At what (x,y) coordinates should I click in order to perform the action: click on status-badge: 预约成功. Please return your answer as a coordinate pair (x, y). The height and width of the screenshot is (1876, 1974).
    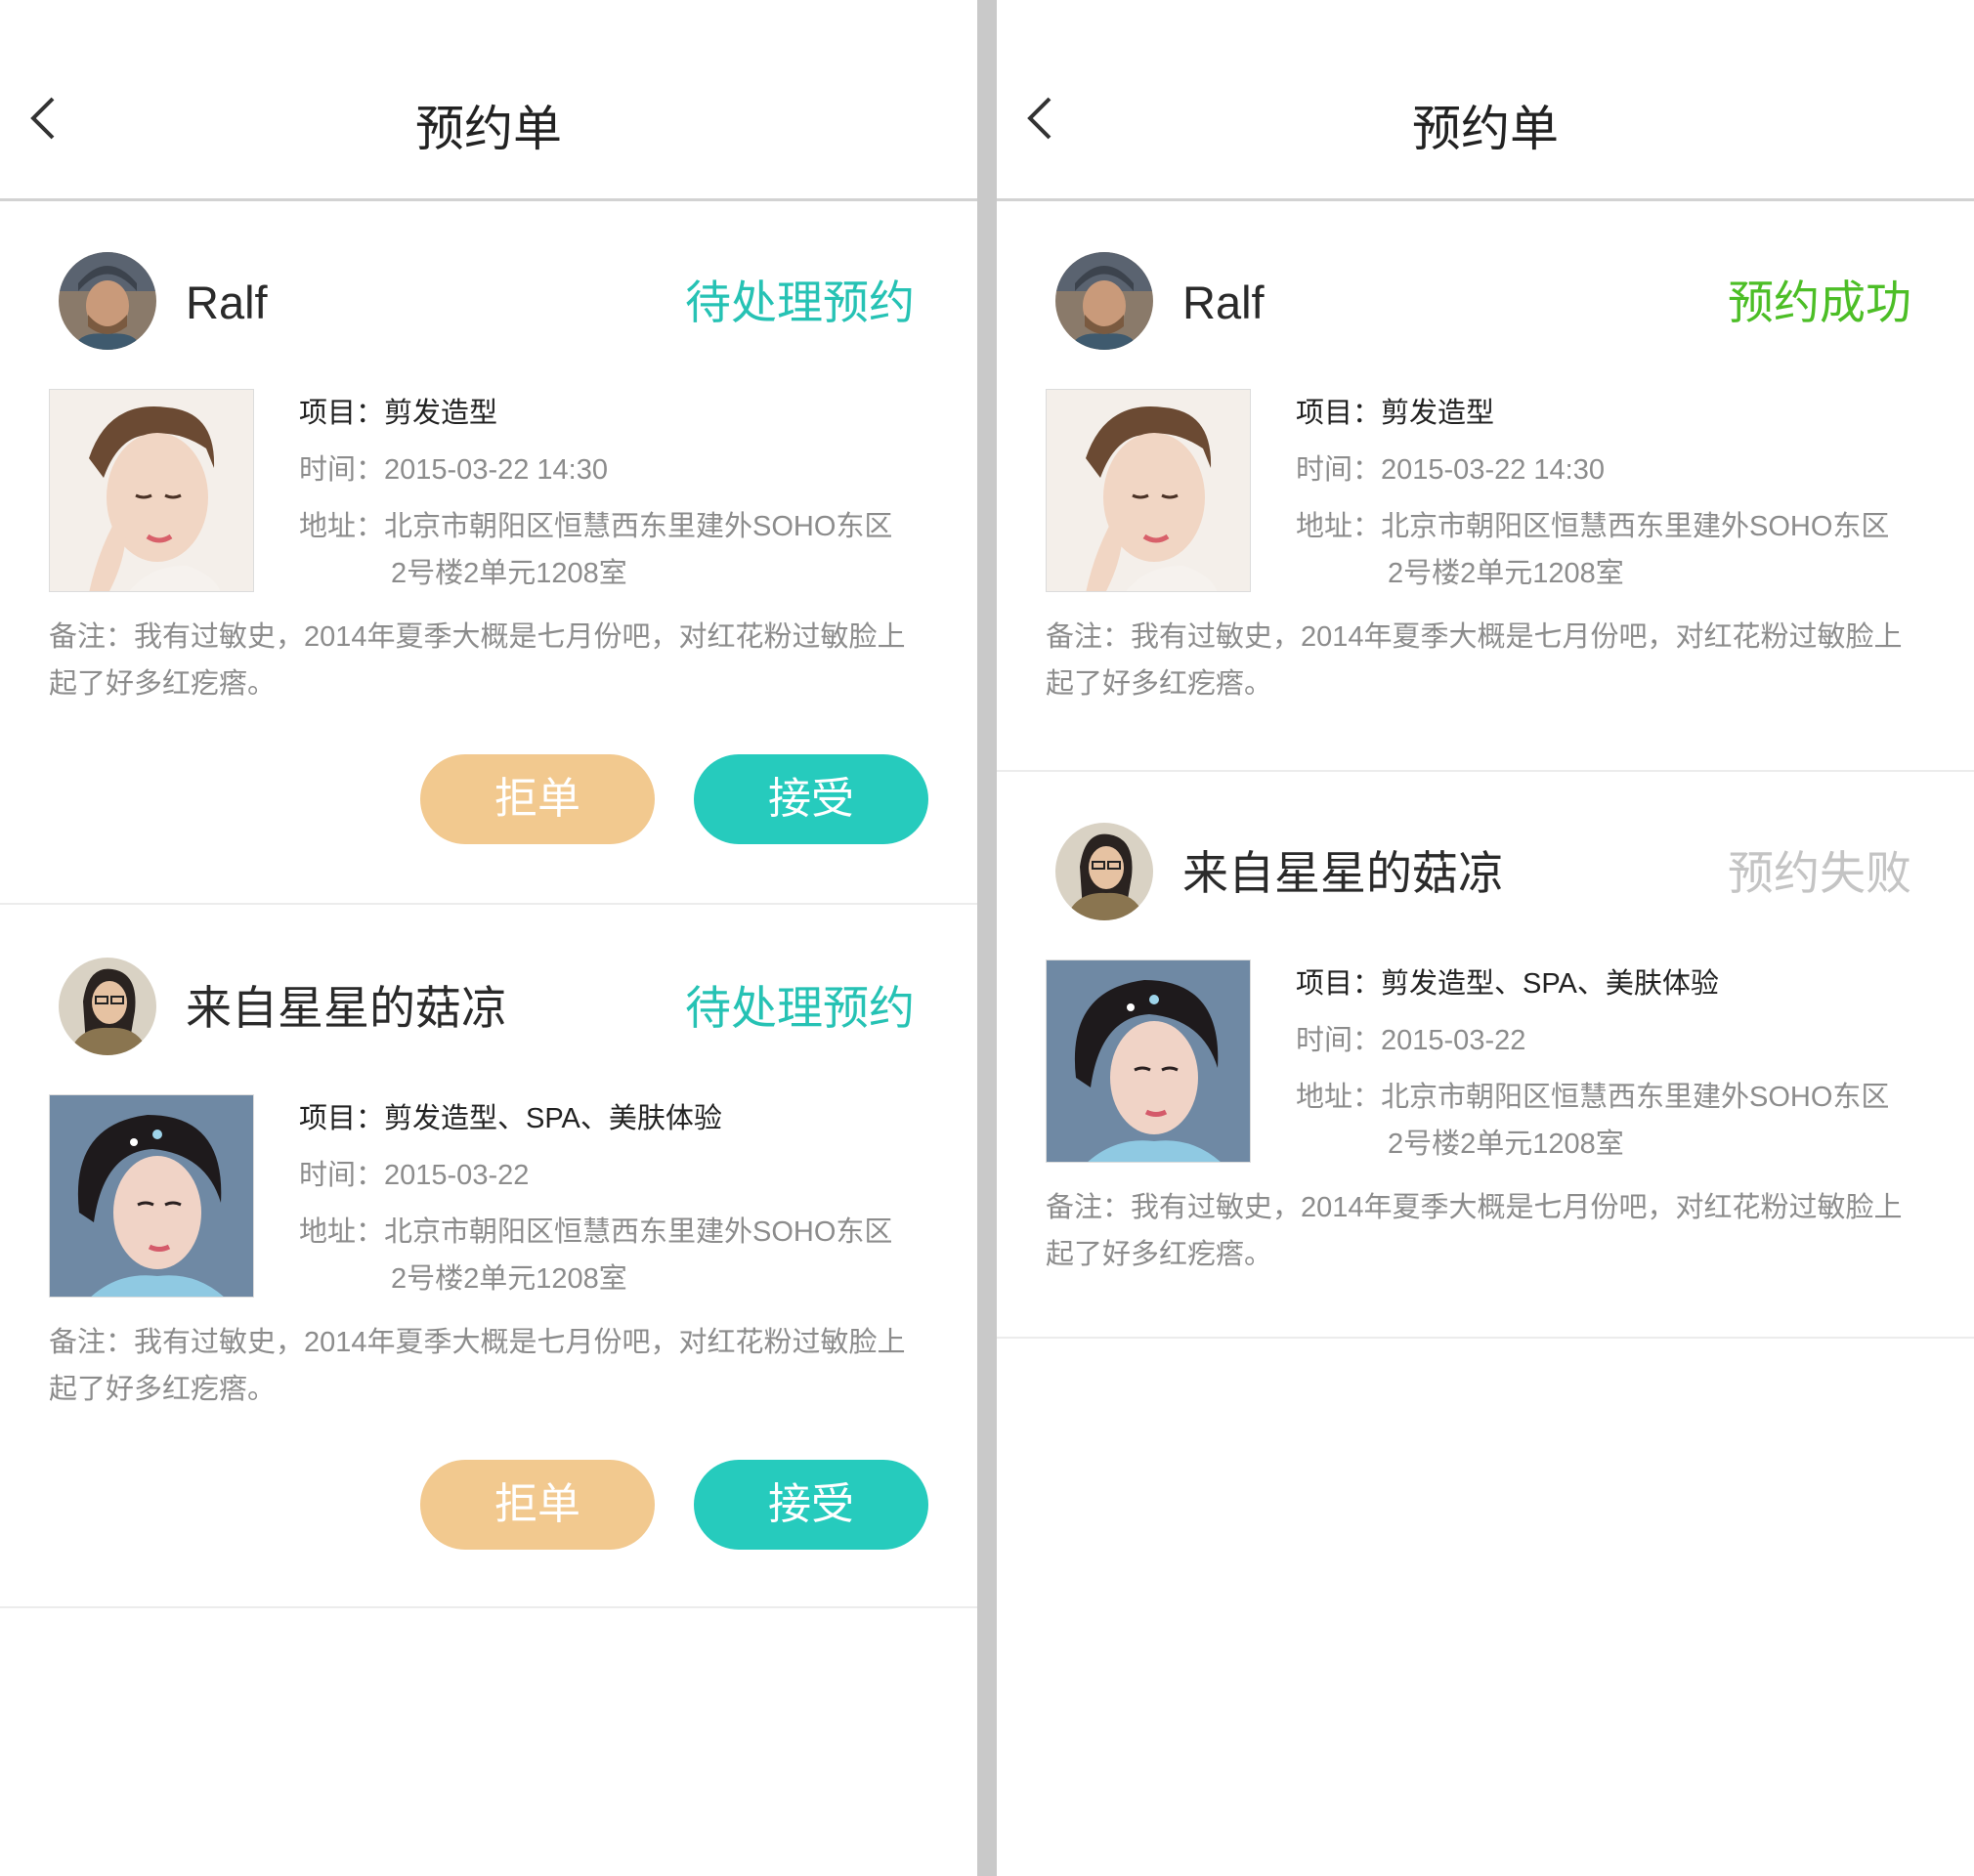
    Looking at the image, I should click on (1819, 302).